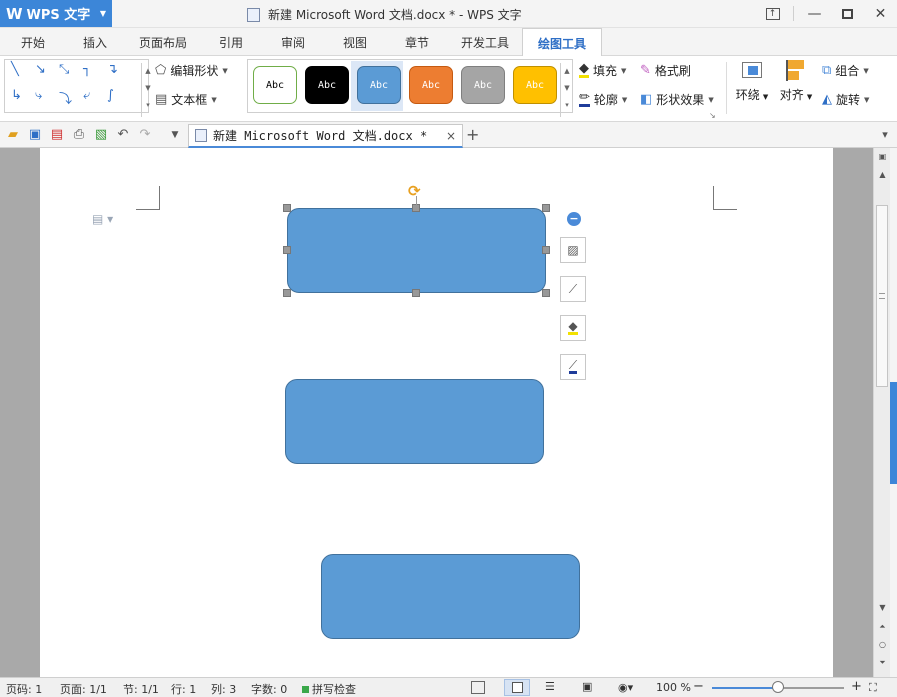  Describe the element at coordinates (880, 13) in the screenshot. I see `close-button: ✕` at that location.